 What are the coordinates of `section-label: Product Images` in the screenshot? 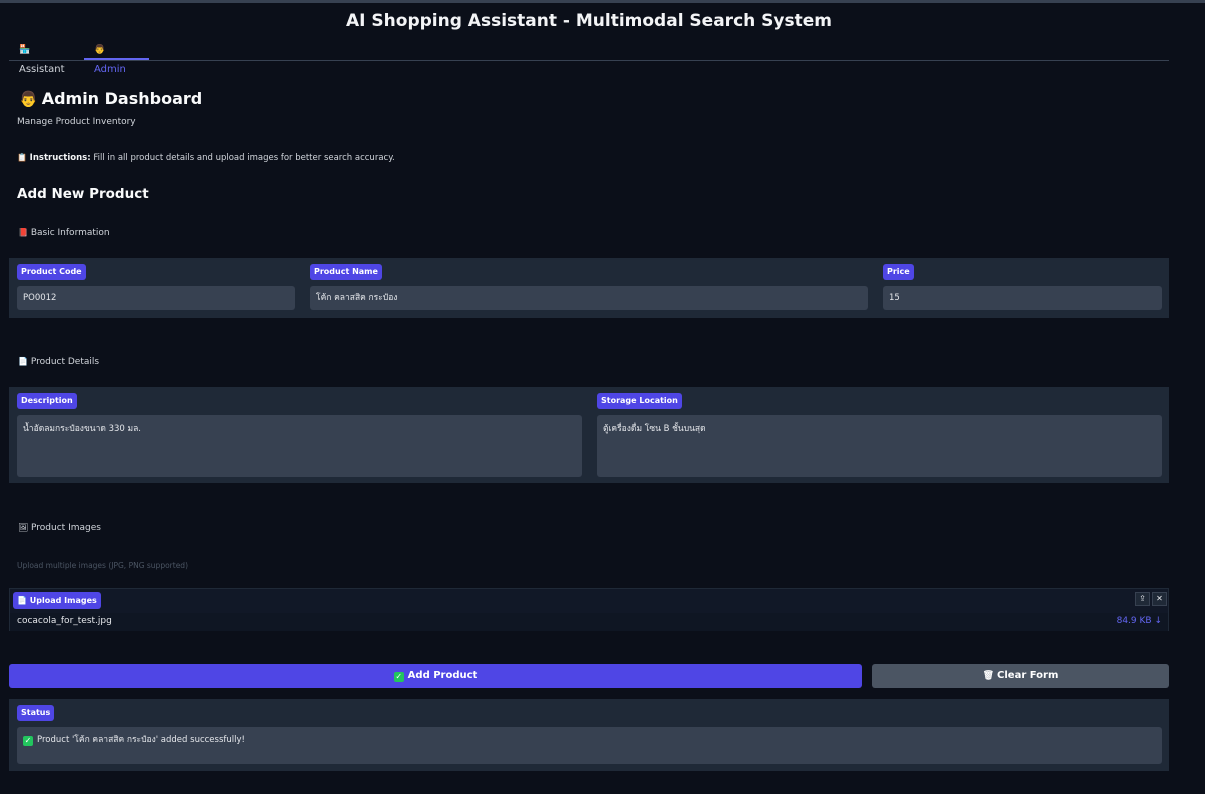 It's located at (66, 528).